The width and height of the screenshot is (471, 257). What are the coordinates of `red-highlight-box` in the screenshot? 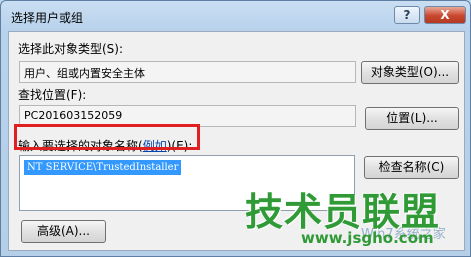 It's located at (107, 137).